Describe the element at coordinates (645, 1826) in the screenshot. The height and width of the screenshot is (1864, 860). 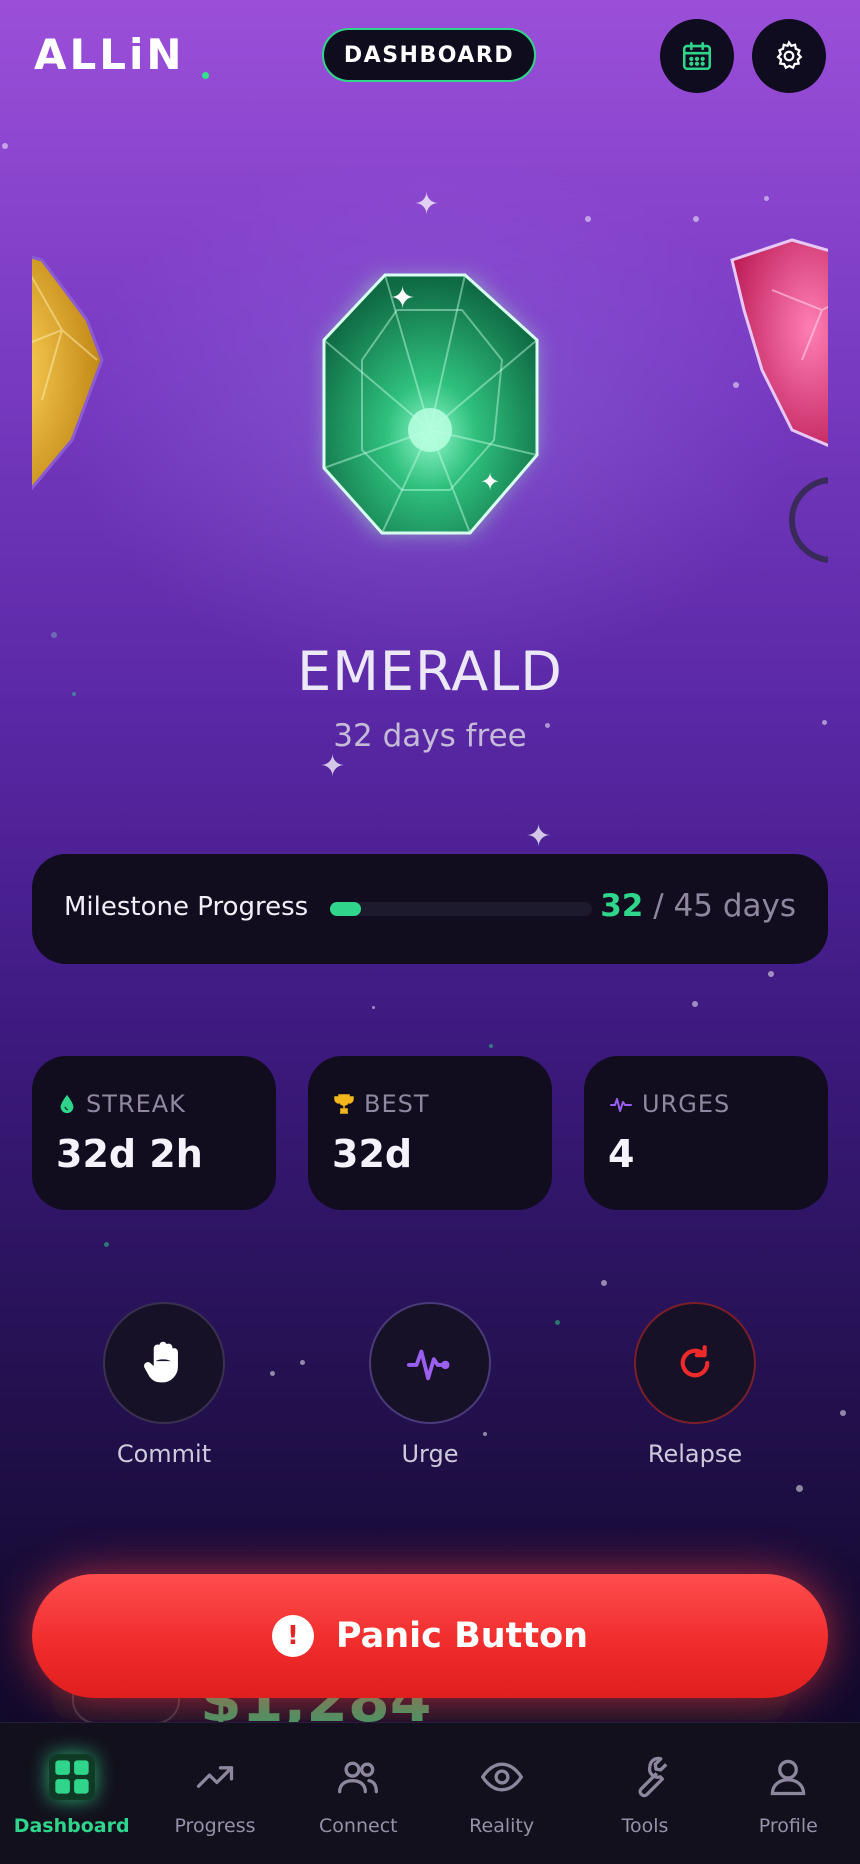
I see `nav-label: Tools` at that location.